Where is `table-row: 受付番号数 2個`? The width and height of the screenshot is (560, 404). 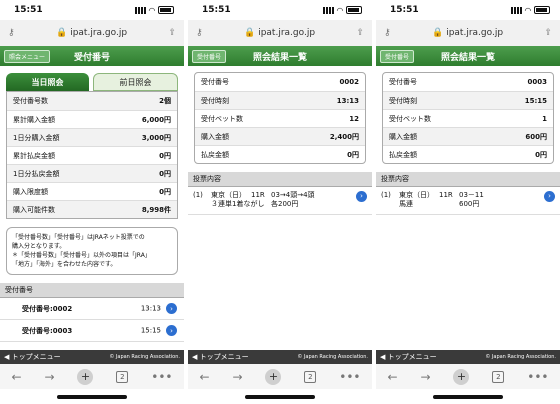
table-row: 受付番号数 2個 is located at coordinates (92, 101).